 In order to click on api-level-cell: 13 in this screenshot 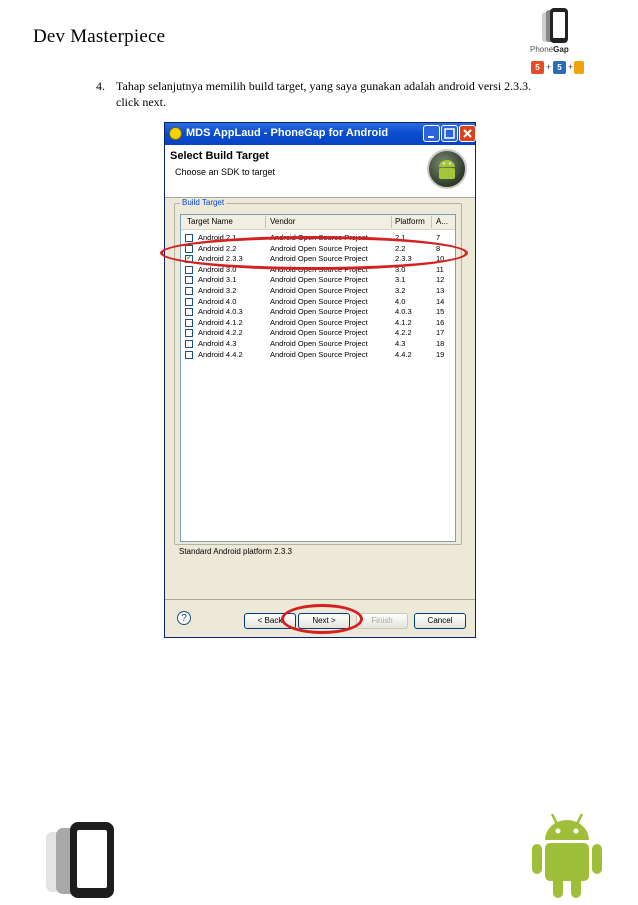, I will do `click(440, 290)`.